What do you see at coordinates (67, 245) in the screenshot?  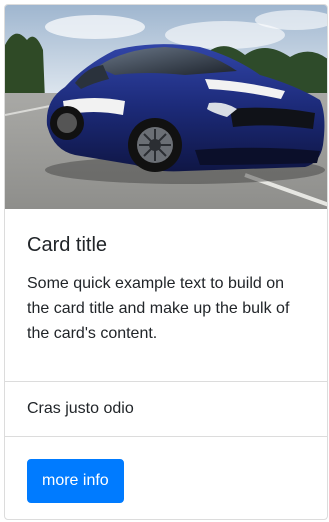 I see `card-title: Card title` at bounding box center [67, 245].